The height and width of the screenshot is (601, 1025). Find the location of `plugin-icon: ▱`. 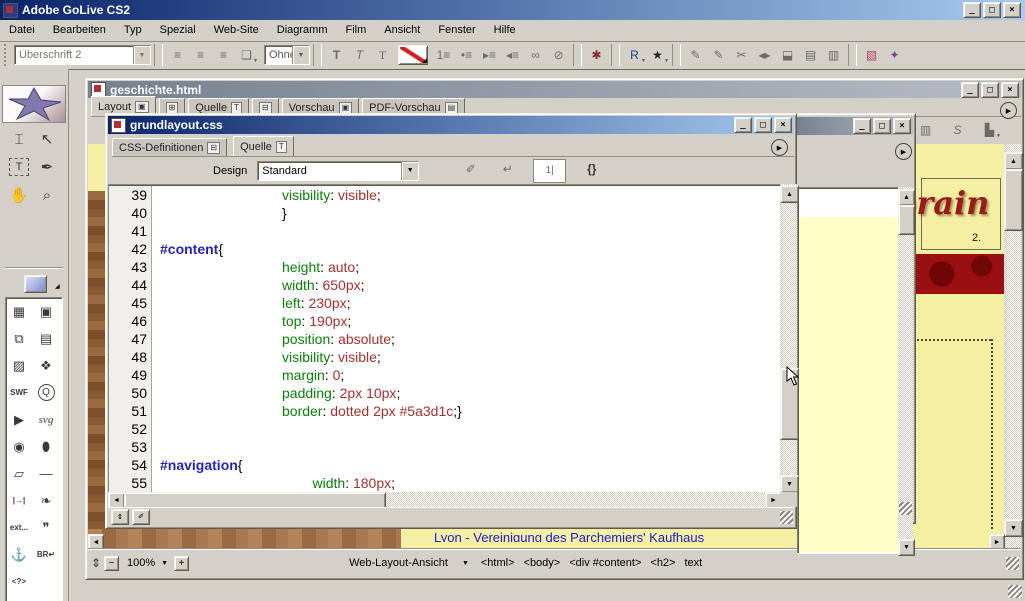

plugin-icon: ▱ is located at coordinates (19, 473).